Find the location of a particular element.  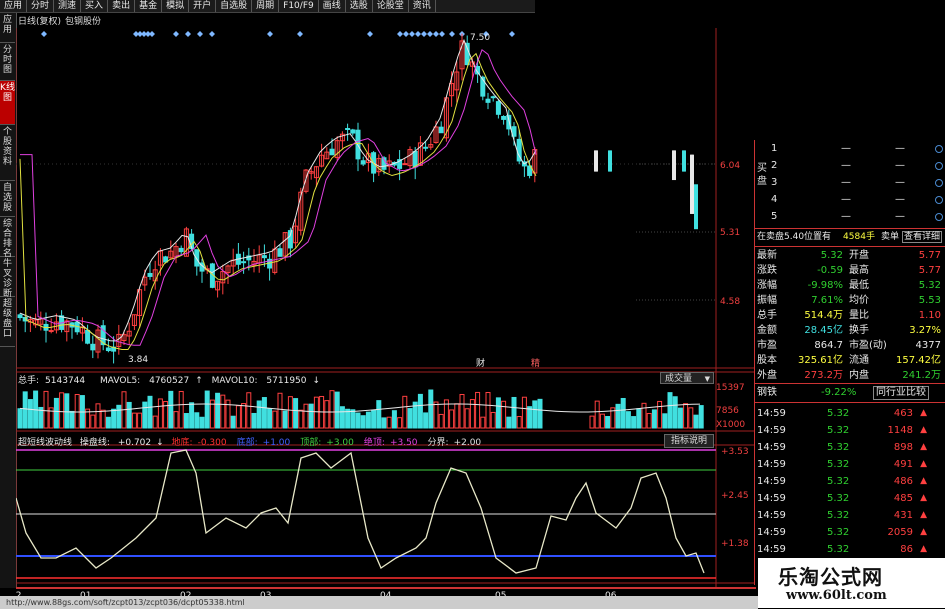

chevron-down-icon: ▼ is located at coordinates (707, 379).